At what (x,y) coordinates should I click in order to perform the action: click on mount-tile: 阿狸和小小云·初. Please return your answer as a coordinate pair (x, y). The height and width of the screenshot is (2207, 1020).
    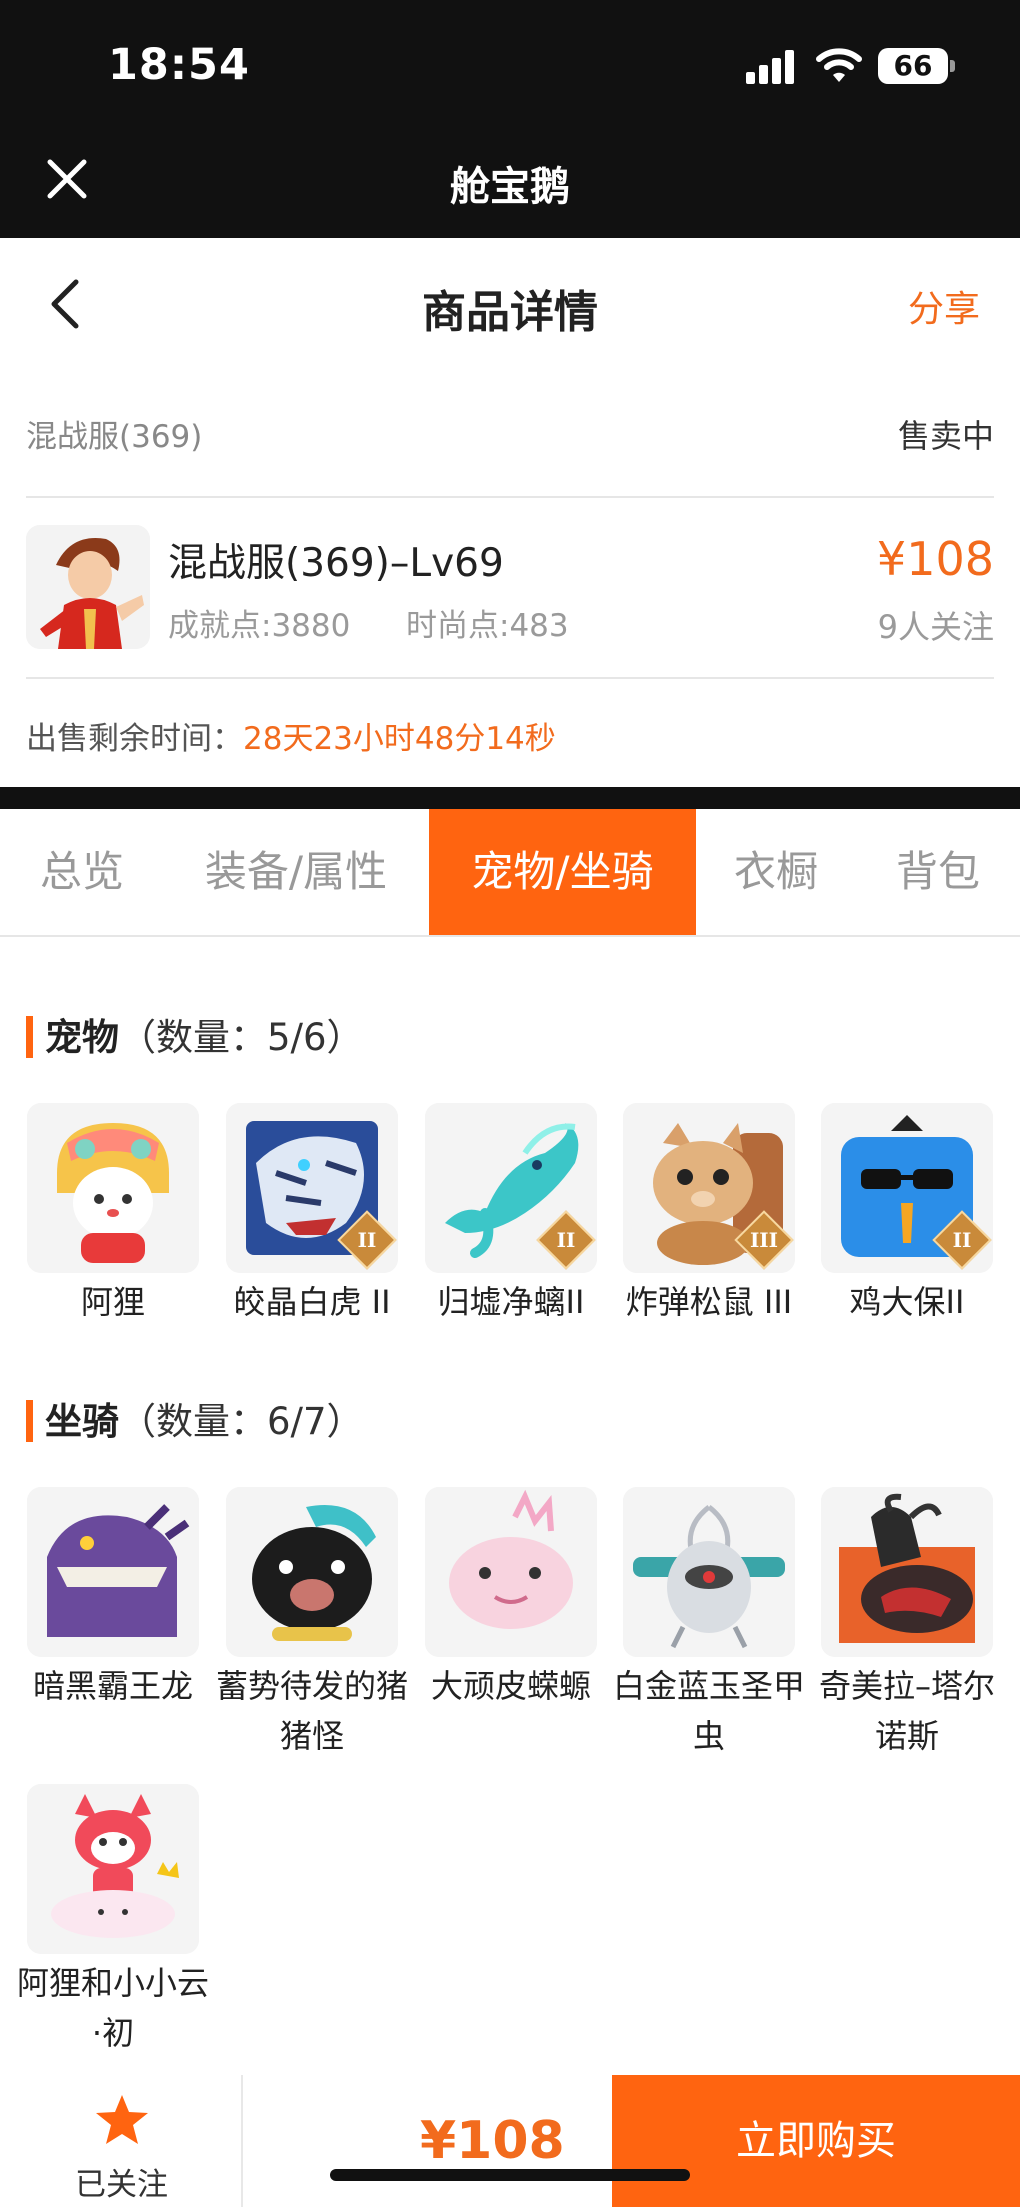
    Looking at the image, I should click on (113, 1921).